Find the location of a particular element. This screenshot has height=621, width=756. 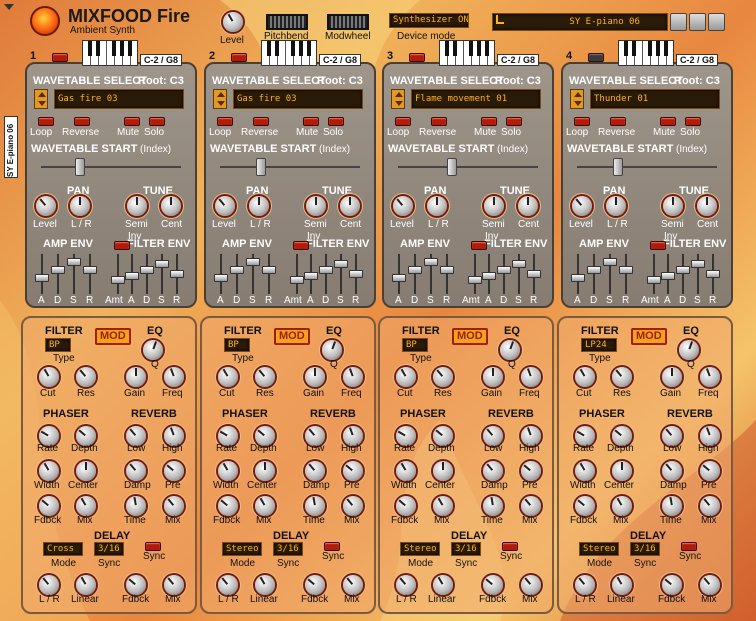

device-mode-display: Synthesizer ON is located at coordinates (429, 20).